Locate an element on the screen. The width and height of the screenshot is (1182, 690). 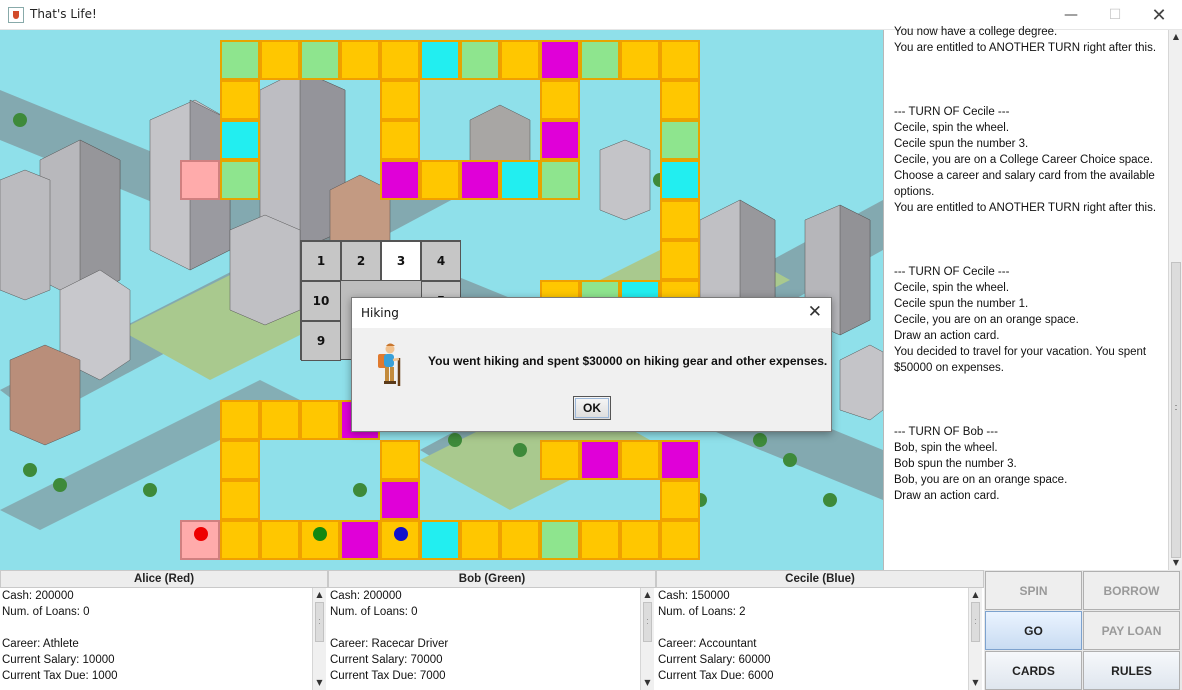
player-header: Alice (Red) is located at coordinates (164, 579).